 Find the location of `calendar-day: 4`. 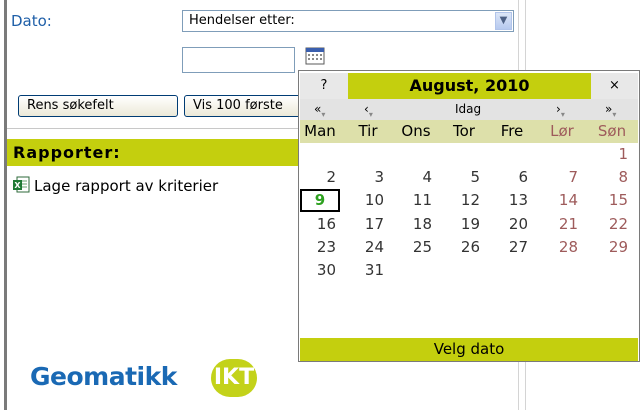

calendar-day: 4 is located at coordinates (416, 177).